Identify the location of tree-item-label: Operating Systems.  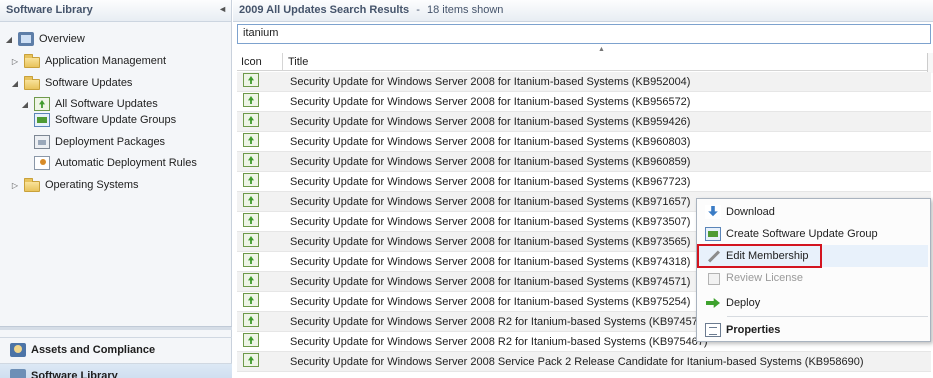
(92, 185).